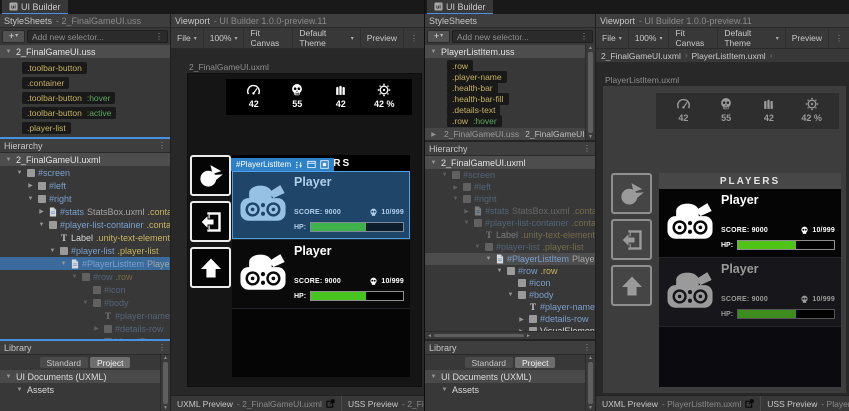  Describe the element at coordinates (159, 36) in the screenshot. I see `options-kebab-icon: ⋮` at that location.